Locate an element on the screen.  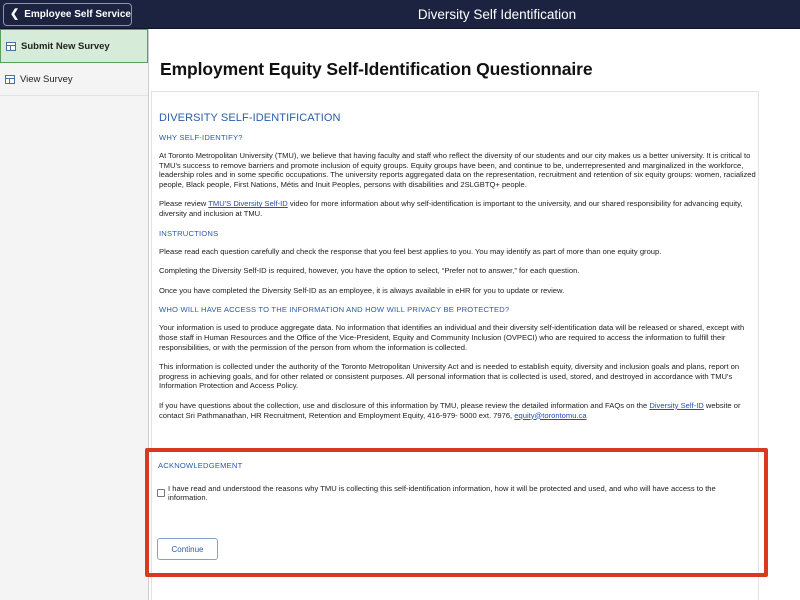
sidebar-item-label: View Survey is located at coordinates (46, 79).